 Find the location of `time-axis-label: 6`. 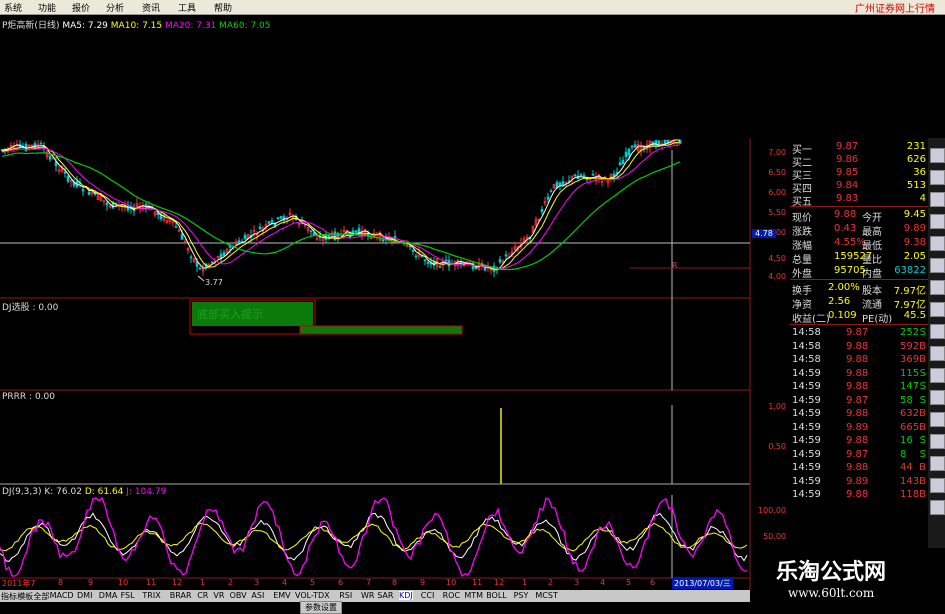

time-axis-label: 6 is located at coordinates (341, 582).